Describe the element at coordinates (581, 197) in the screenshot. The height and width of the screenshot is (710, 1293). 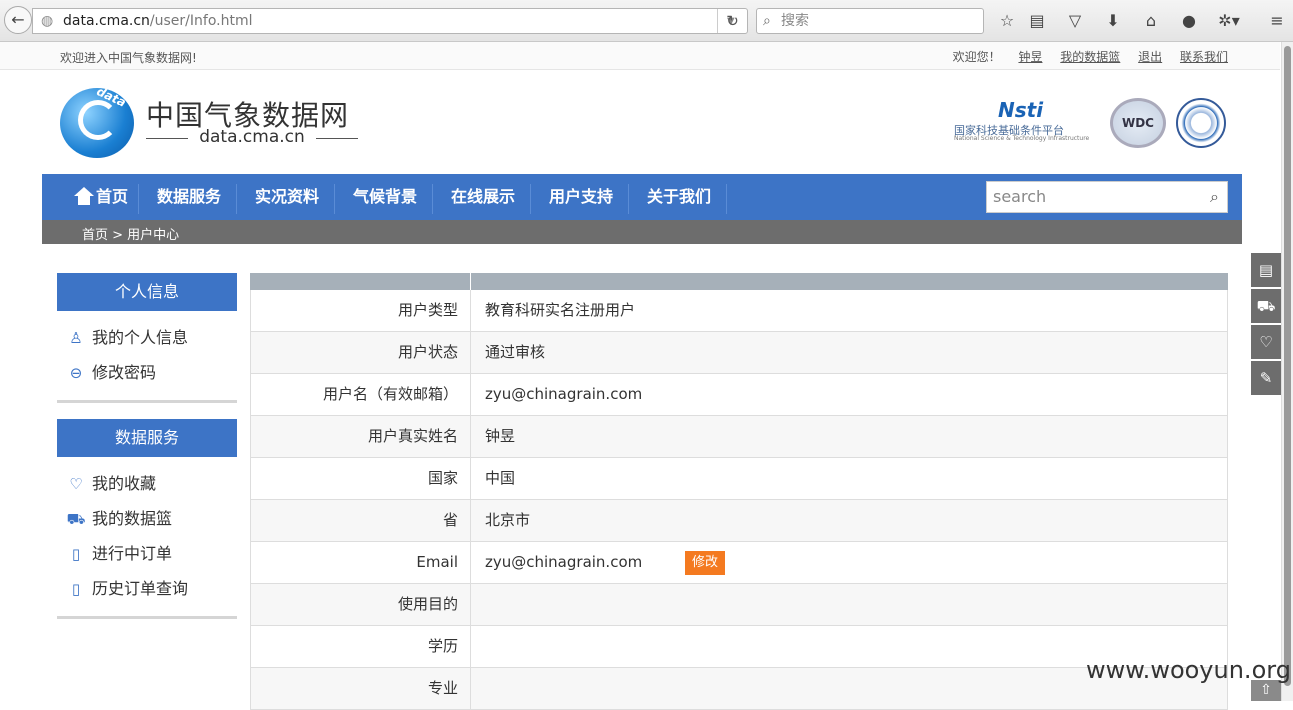
I see `nav-user-support: 用户支持` at that location.